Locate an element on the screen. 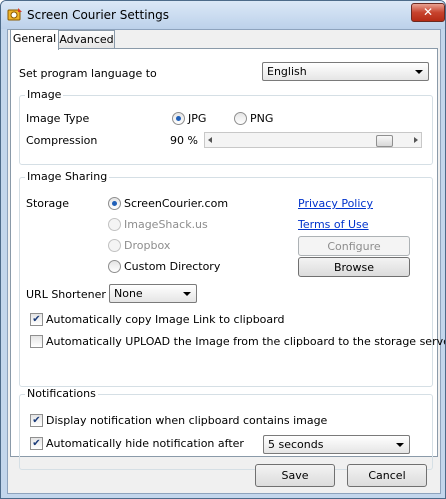 Image resolution: width=446 pixels, height=499 pixels. storage-screencourier-radio is located at coordinates (114, 203).